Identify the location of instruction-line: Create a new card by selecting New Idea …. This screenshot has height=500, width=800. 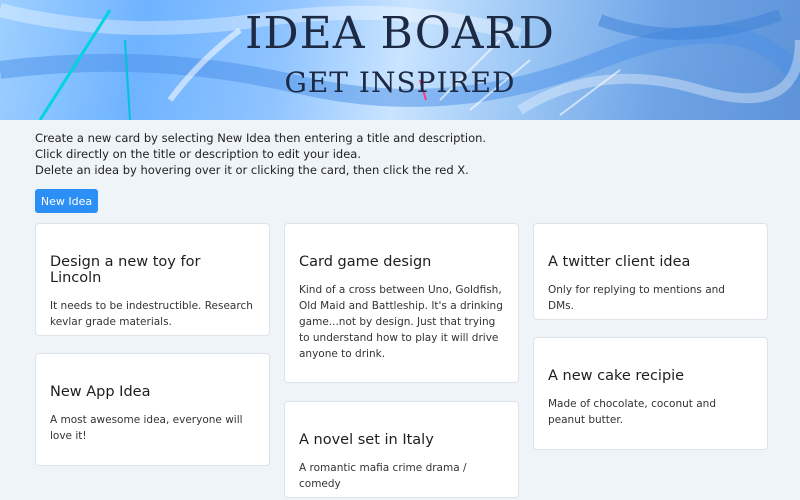
(261, 138).